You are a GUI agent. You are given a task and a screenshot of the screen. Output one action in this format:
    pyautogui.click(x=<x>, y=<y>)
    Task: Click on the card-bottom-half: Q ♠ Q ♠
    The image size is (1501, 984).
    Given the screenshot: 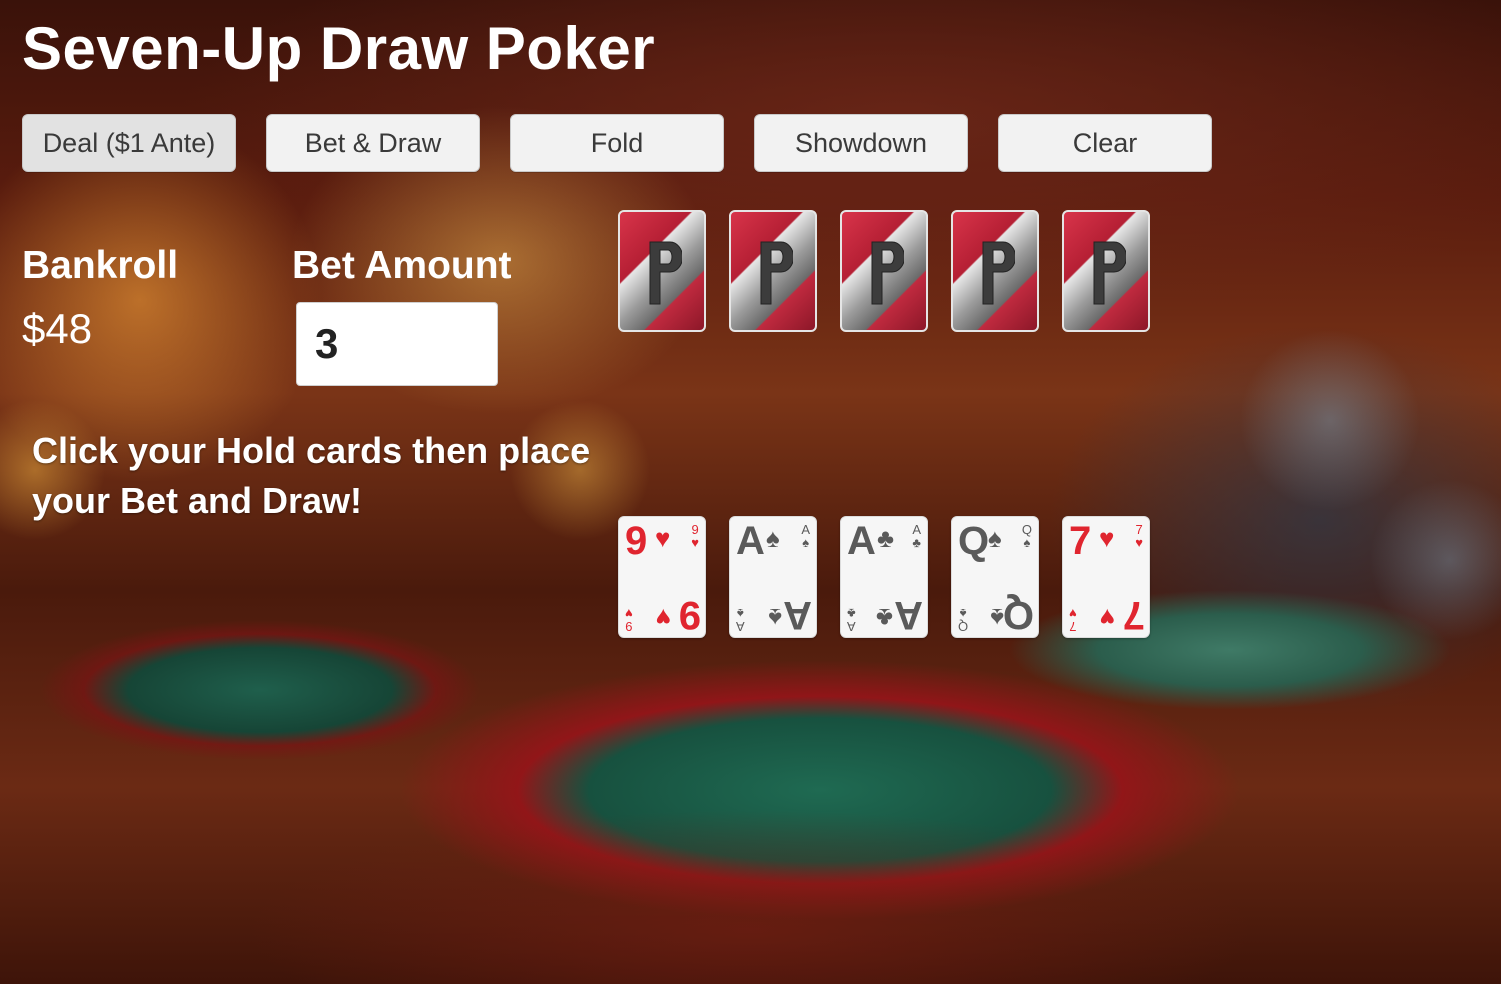 What is the action you would take?
    pyautogui.click(x=995, y=607)
    